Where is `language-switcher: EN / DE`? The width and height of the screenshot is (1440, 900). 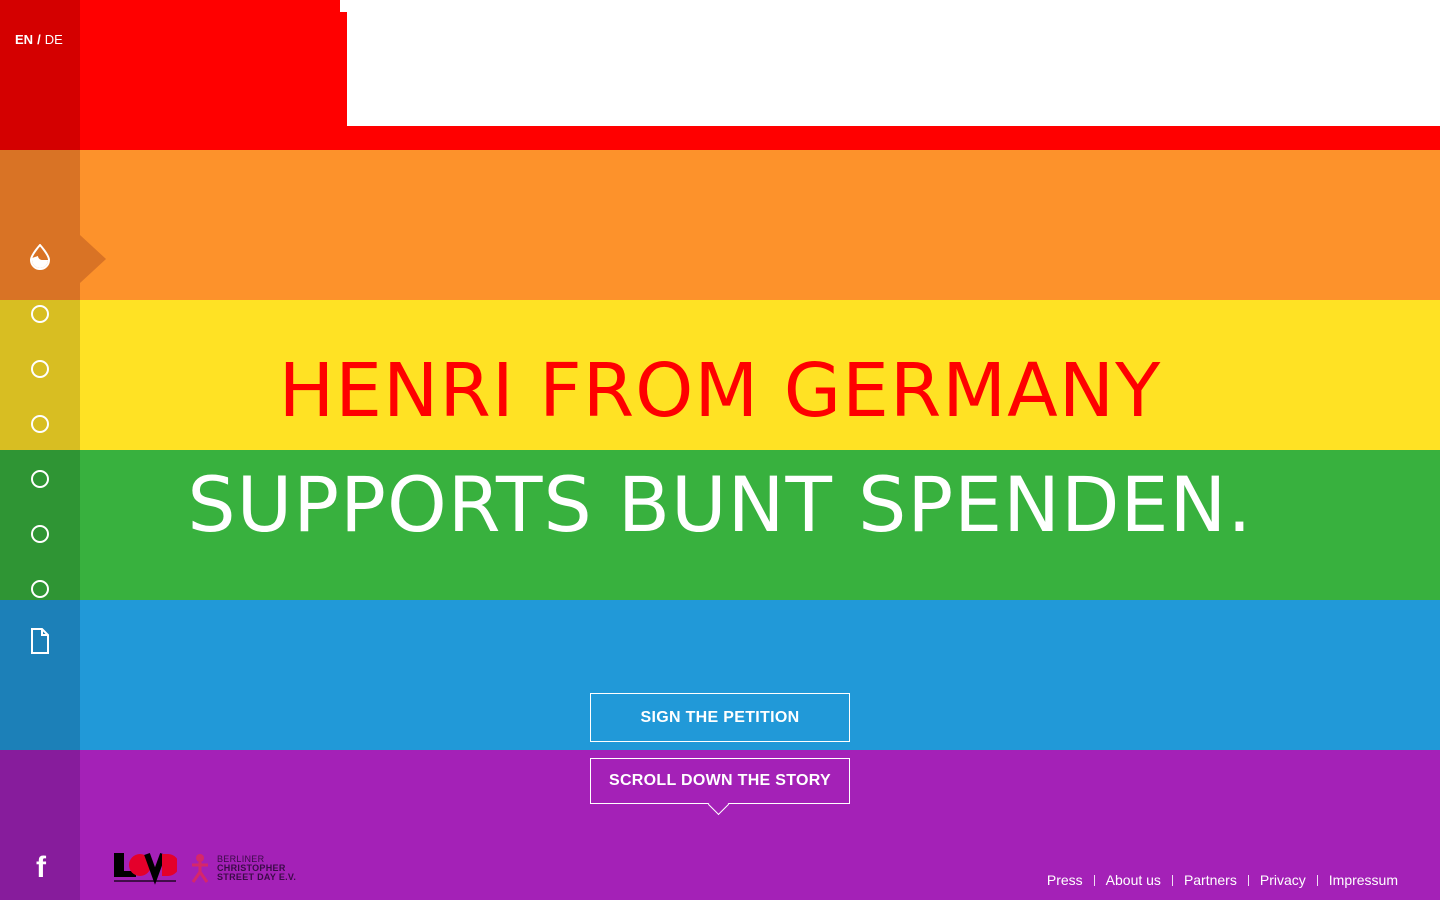 language-switcher: EN / DE is located at coordinates (39, 39).